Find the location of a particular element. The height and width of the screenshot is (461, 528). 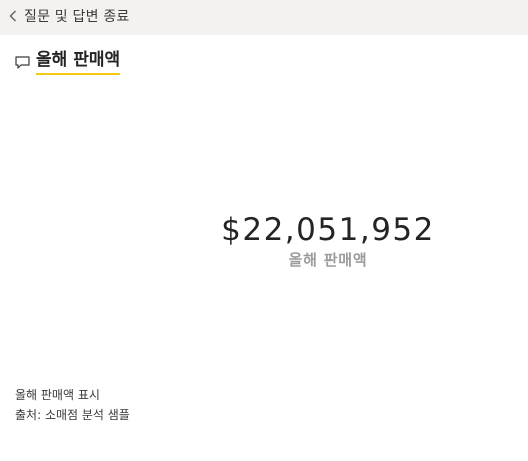

card-value: $22,051,952 is located at coordinates (328, 230).